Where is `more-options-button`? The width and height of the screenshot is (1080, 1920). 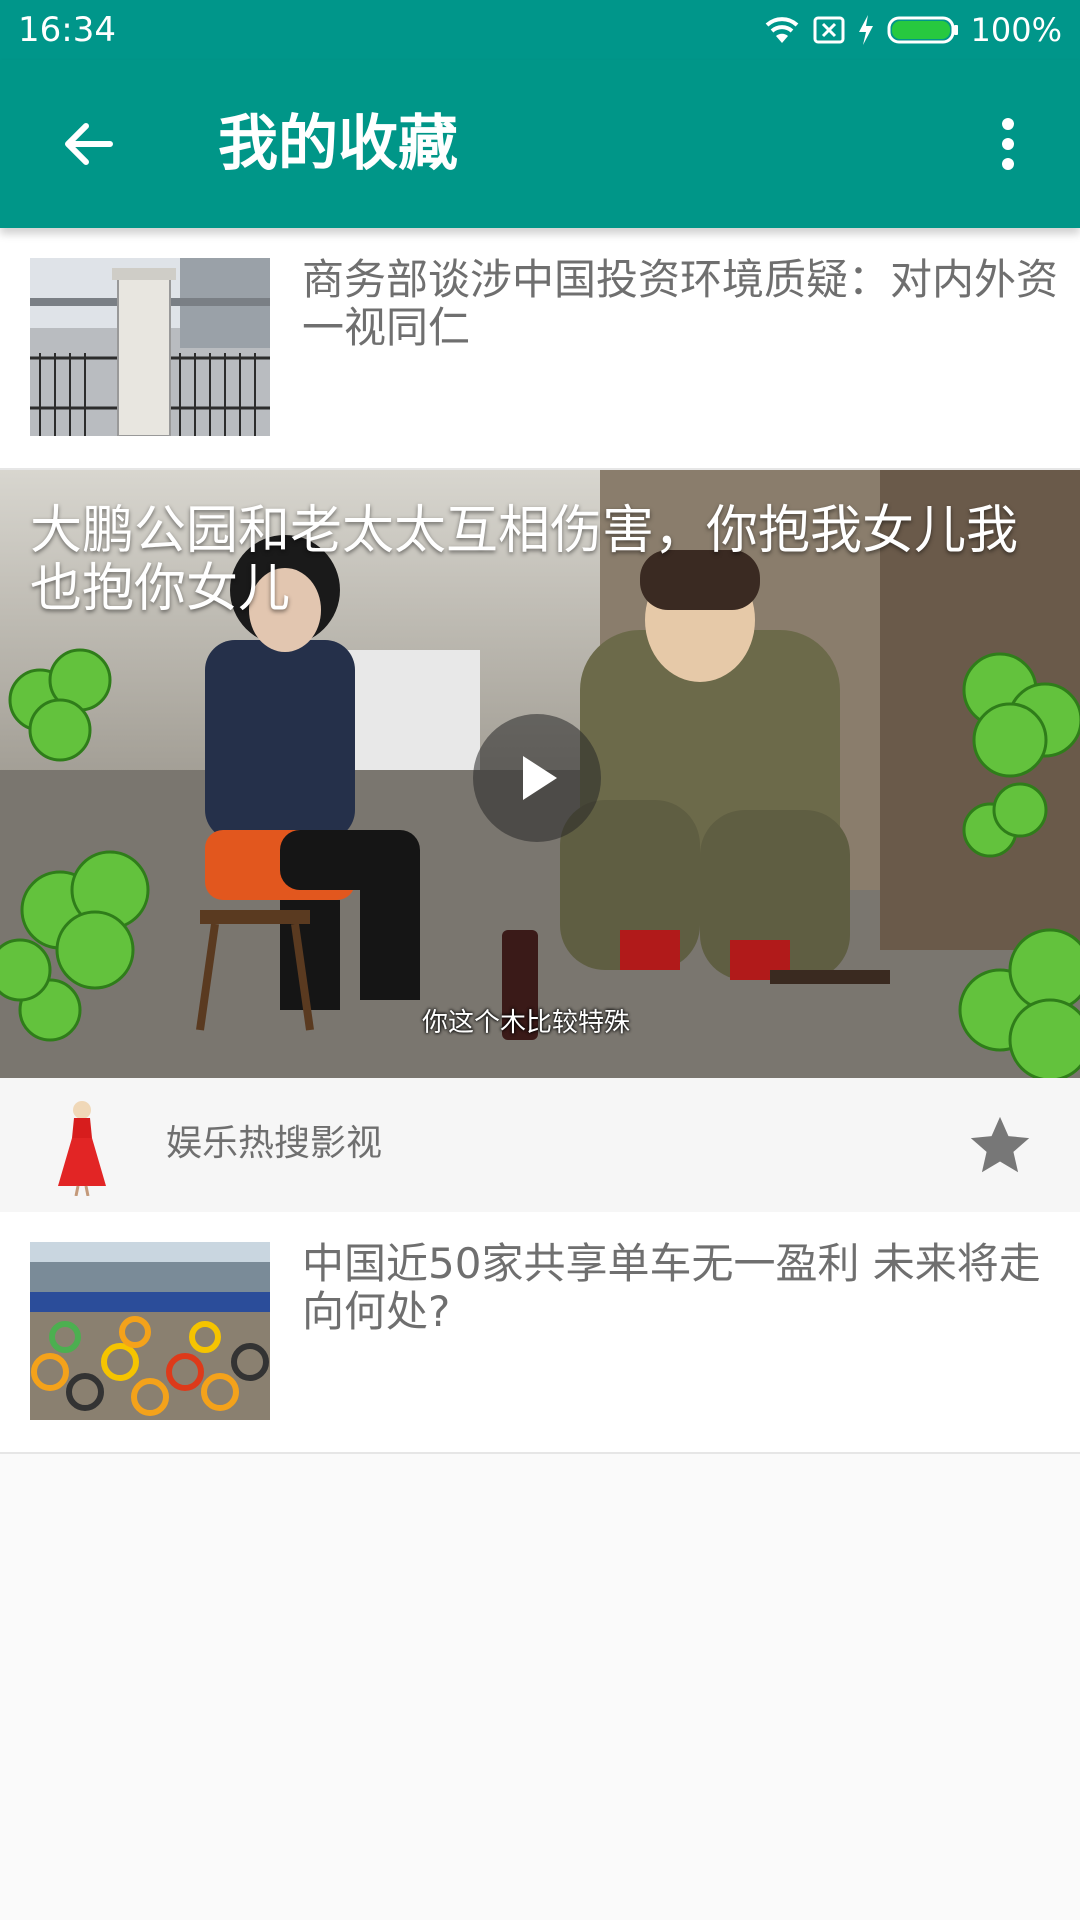 more-options-button is located at coordinates (1008, 144).